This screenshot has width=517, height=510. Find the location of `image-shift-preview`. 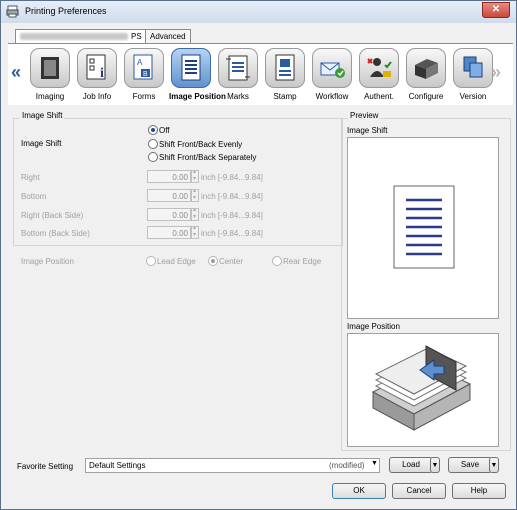

image-shift-preview is located at coordinates (423, 228).